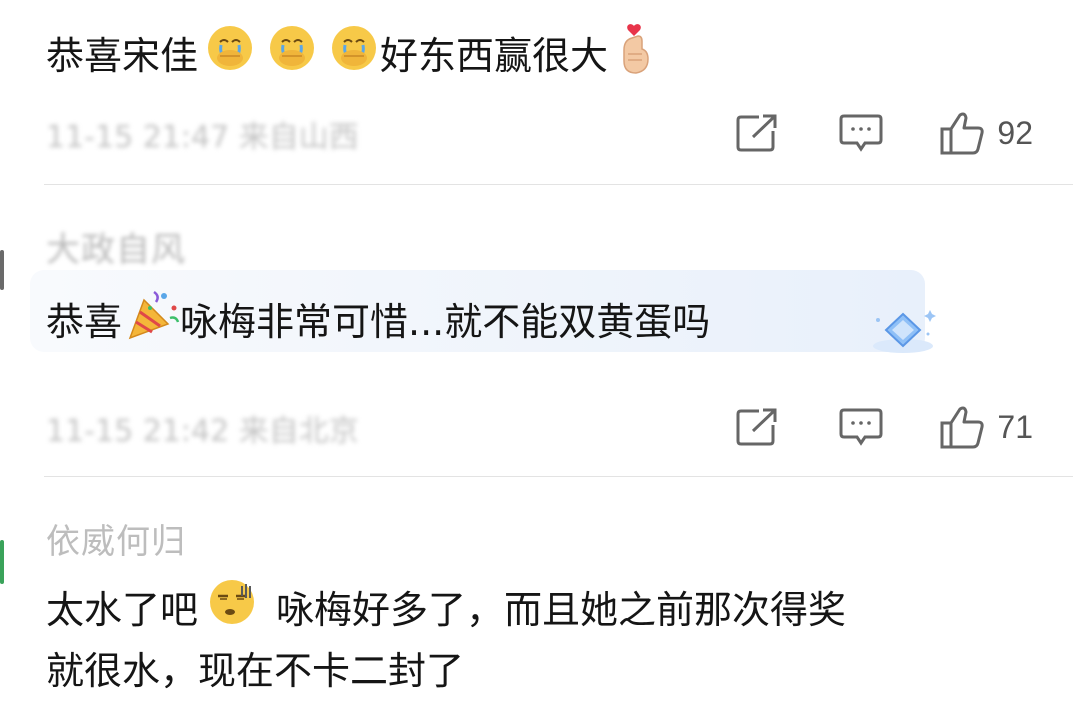 This screenshot has width=1073, height=717. What do you see at coordinates (152, 322) in the screenshot?
I see `party-popper-emoji` at bounding box center [152, 322].